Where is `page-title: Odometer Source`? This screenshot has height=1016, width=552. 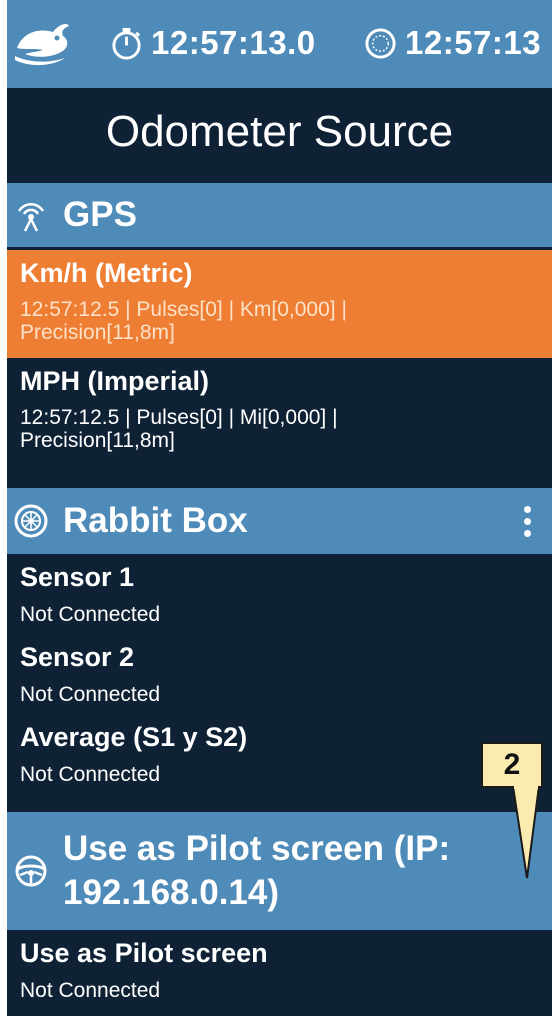 page-title: Odometer Source is located at coordinates (279, 131).